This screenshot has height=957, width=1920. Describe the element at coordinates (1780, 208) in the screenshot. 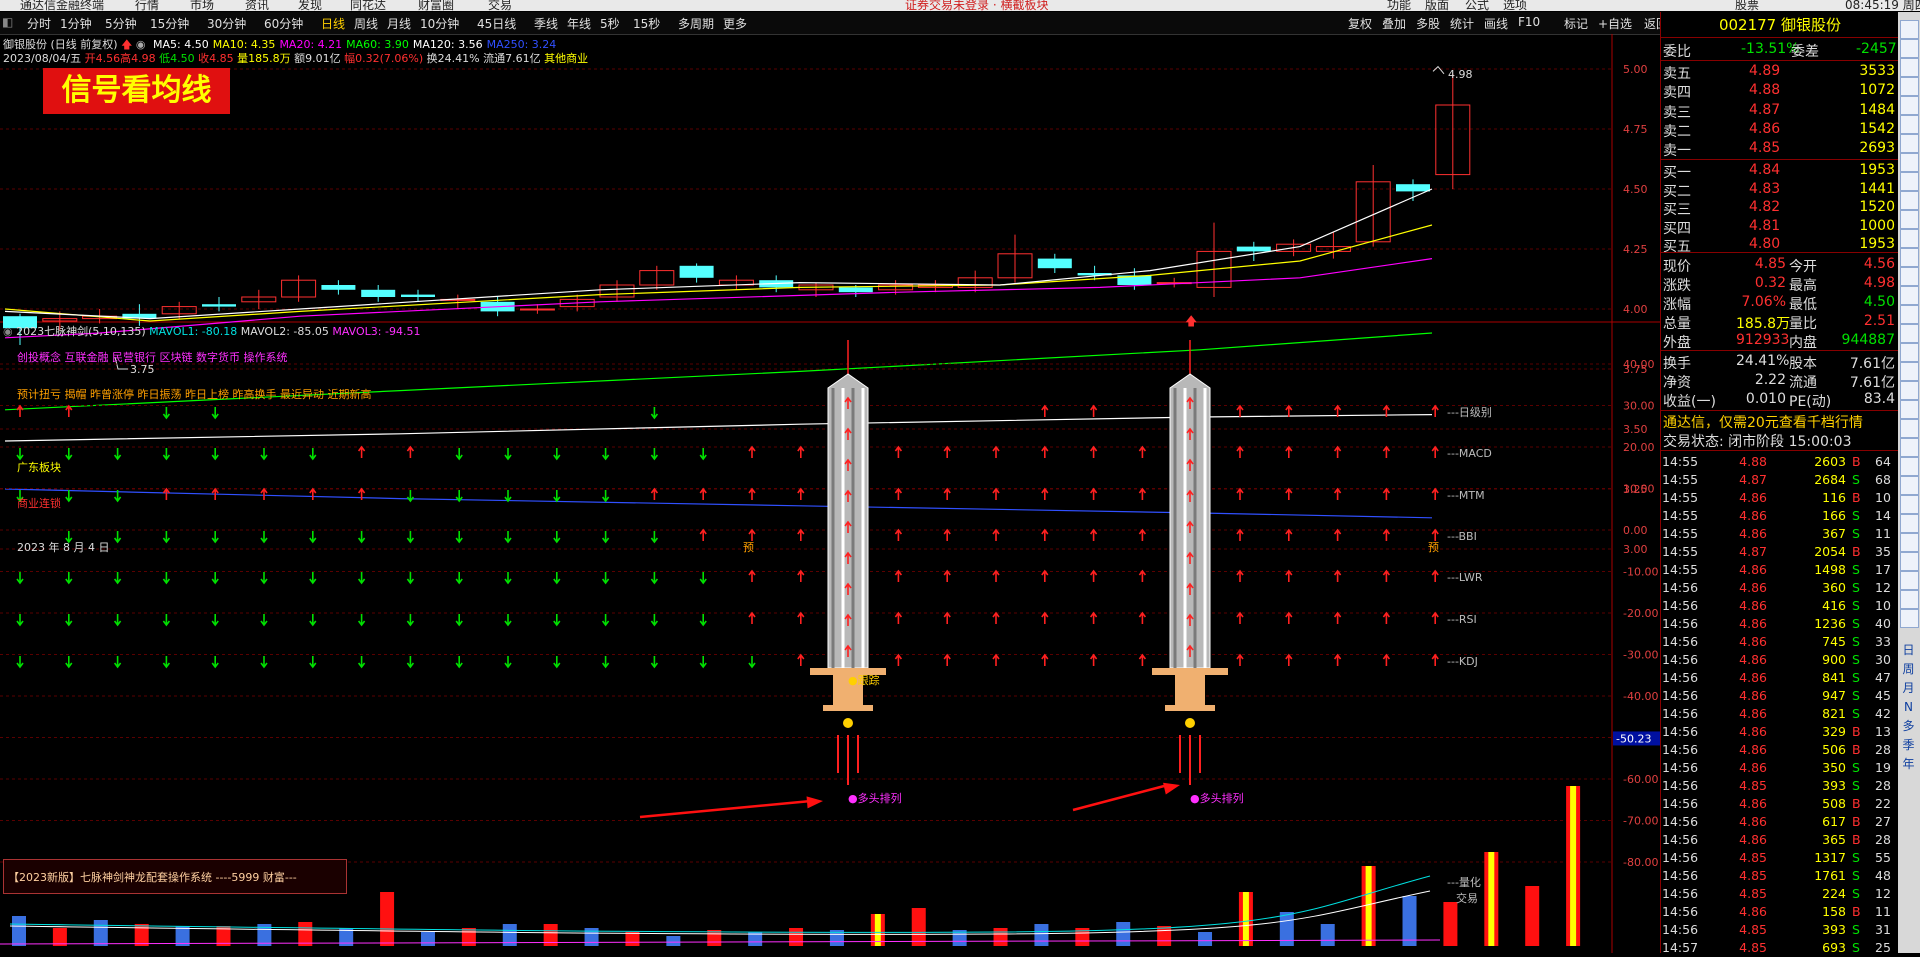

I see `bid-row: 买三 4.82 1520` at that location.